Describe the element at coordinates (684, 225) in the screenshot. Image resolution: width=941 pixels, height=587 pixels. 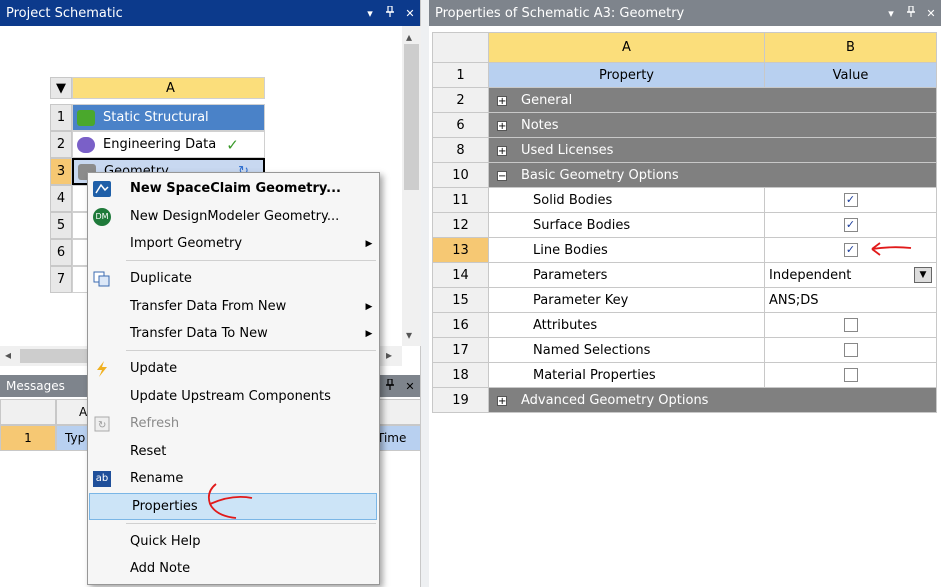
I see `property-row-surface-bodies: 12 Surface Bodies ✓` at that location.